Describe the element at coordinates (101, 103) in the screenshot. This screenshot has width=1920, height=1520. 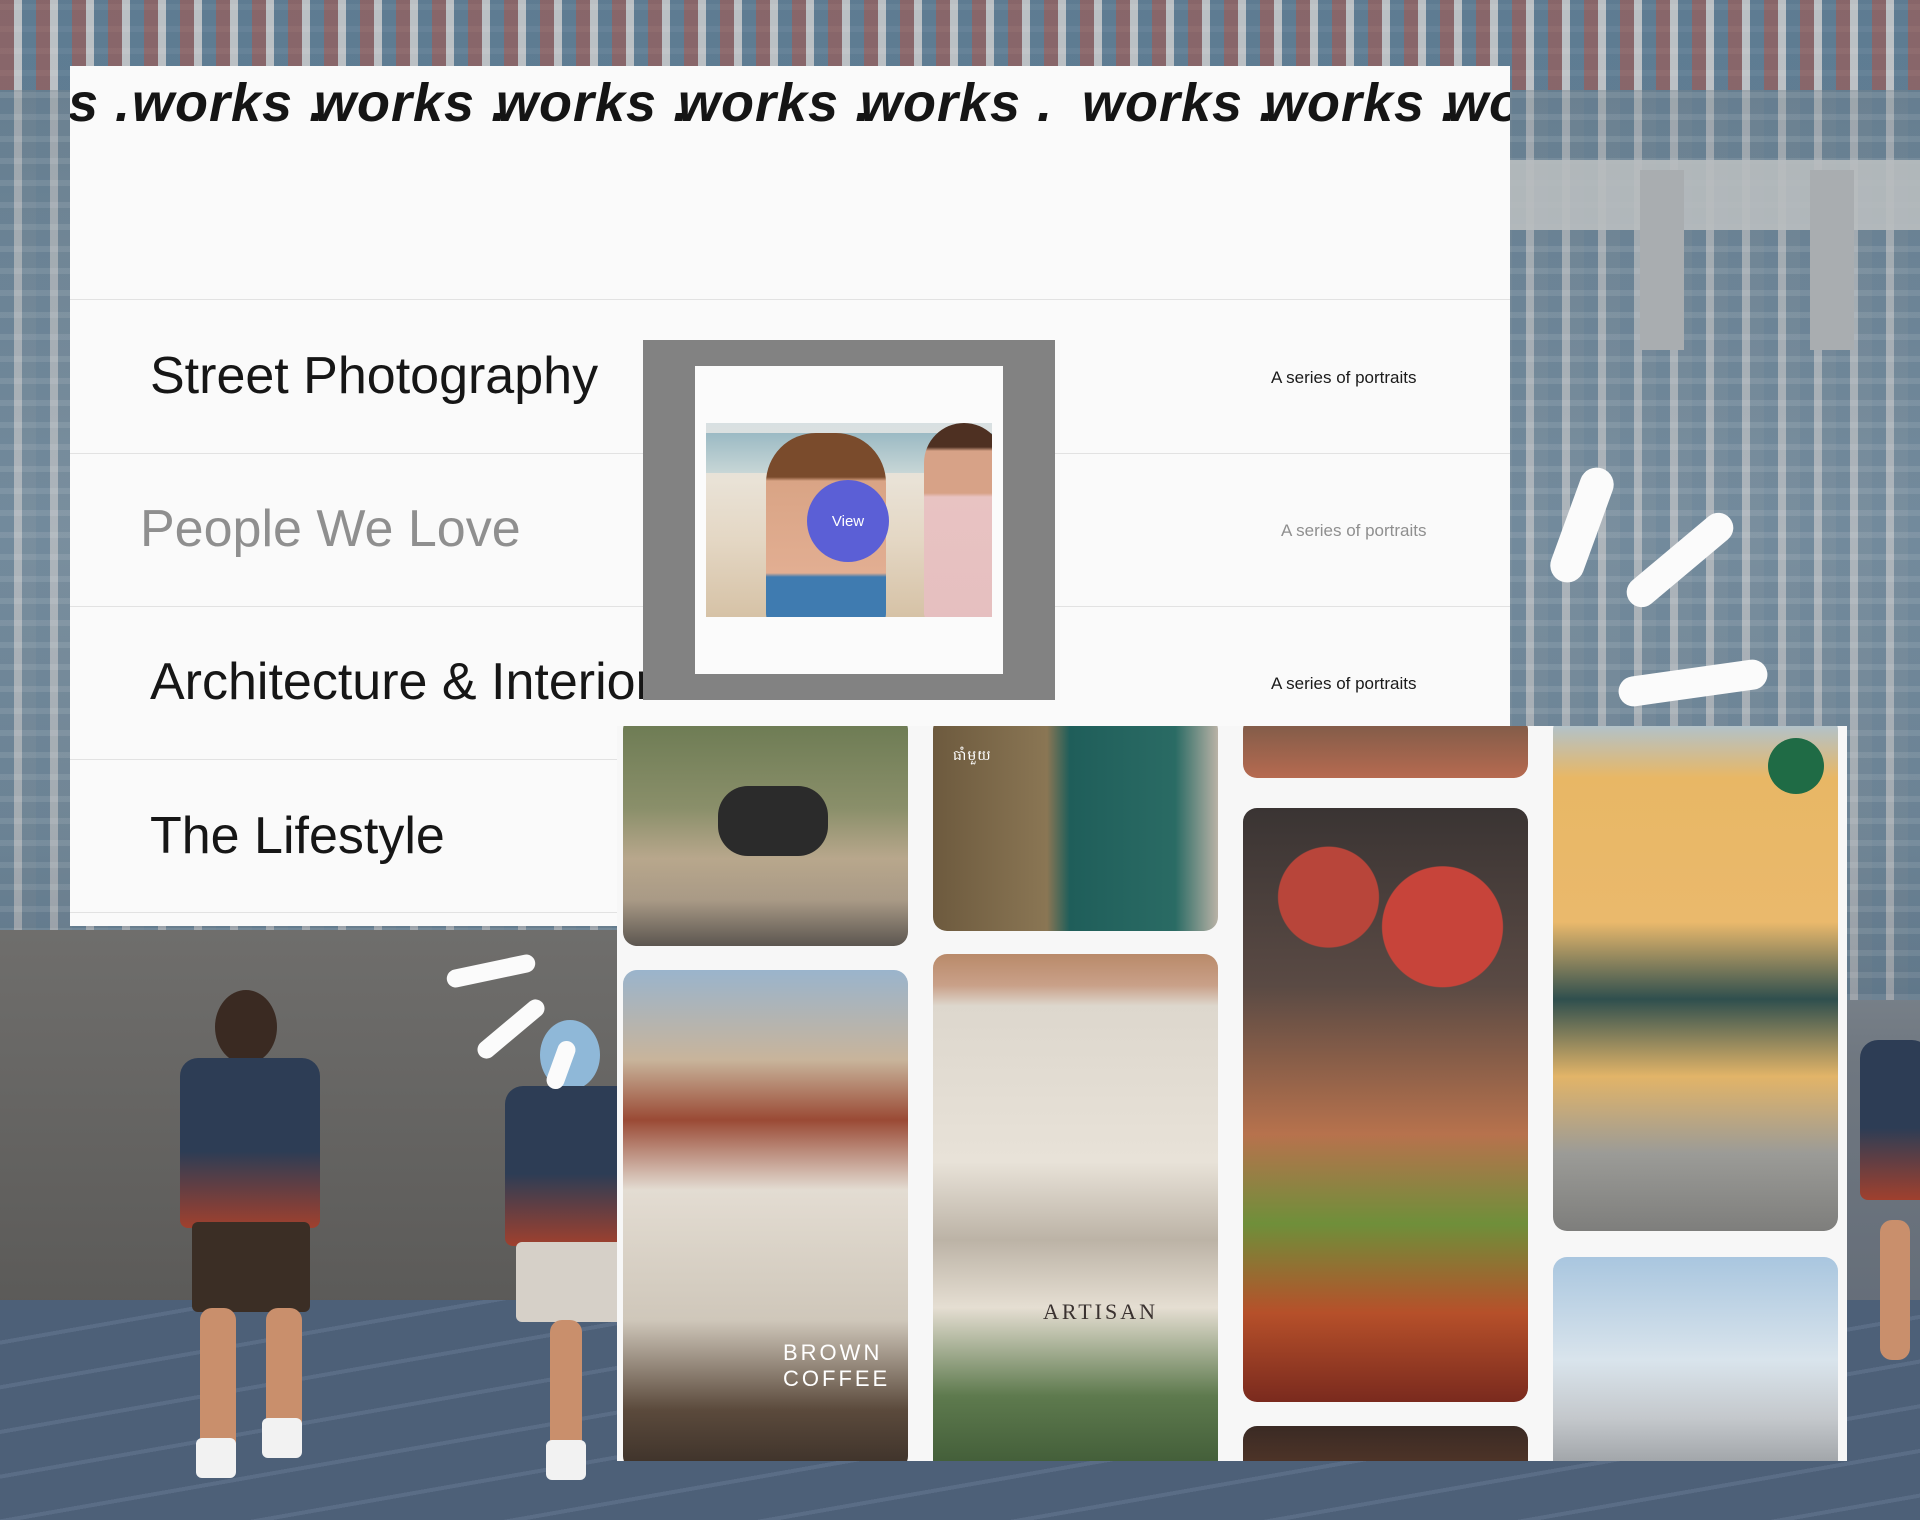
I see `marquee-word: s .` at that location.